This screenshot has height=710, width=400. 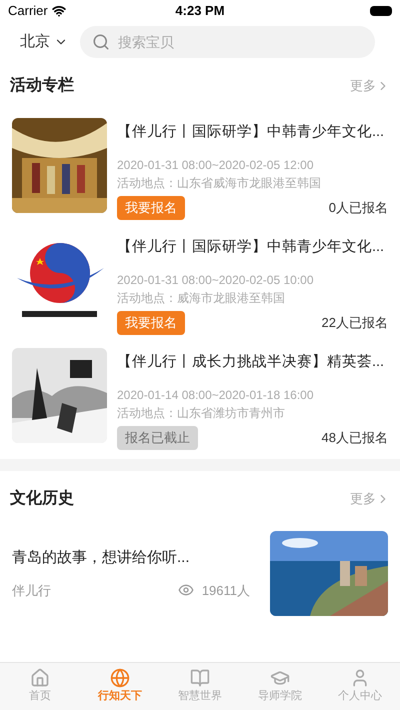 What do you see at coordinates (201, 413) in the screenshot?
I see `activity-location: 活动地点：山东省潍坊市青州市` at bounding box center [201, 413].